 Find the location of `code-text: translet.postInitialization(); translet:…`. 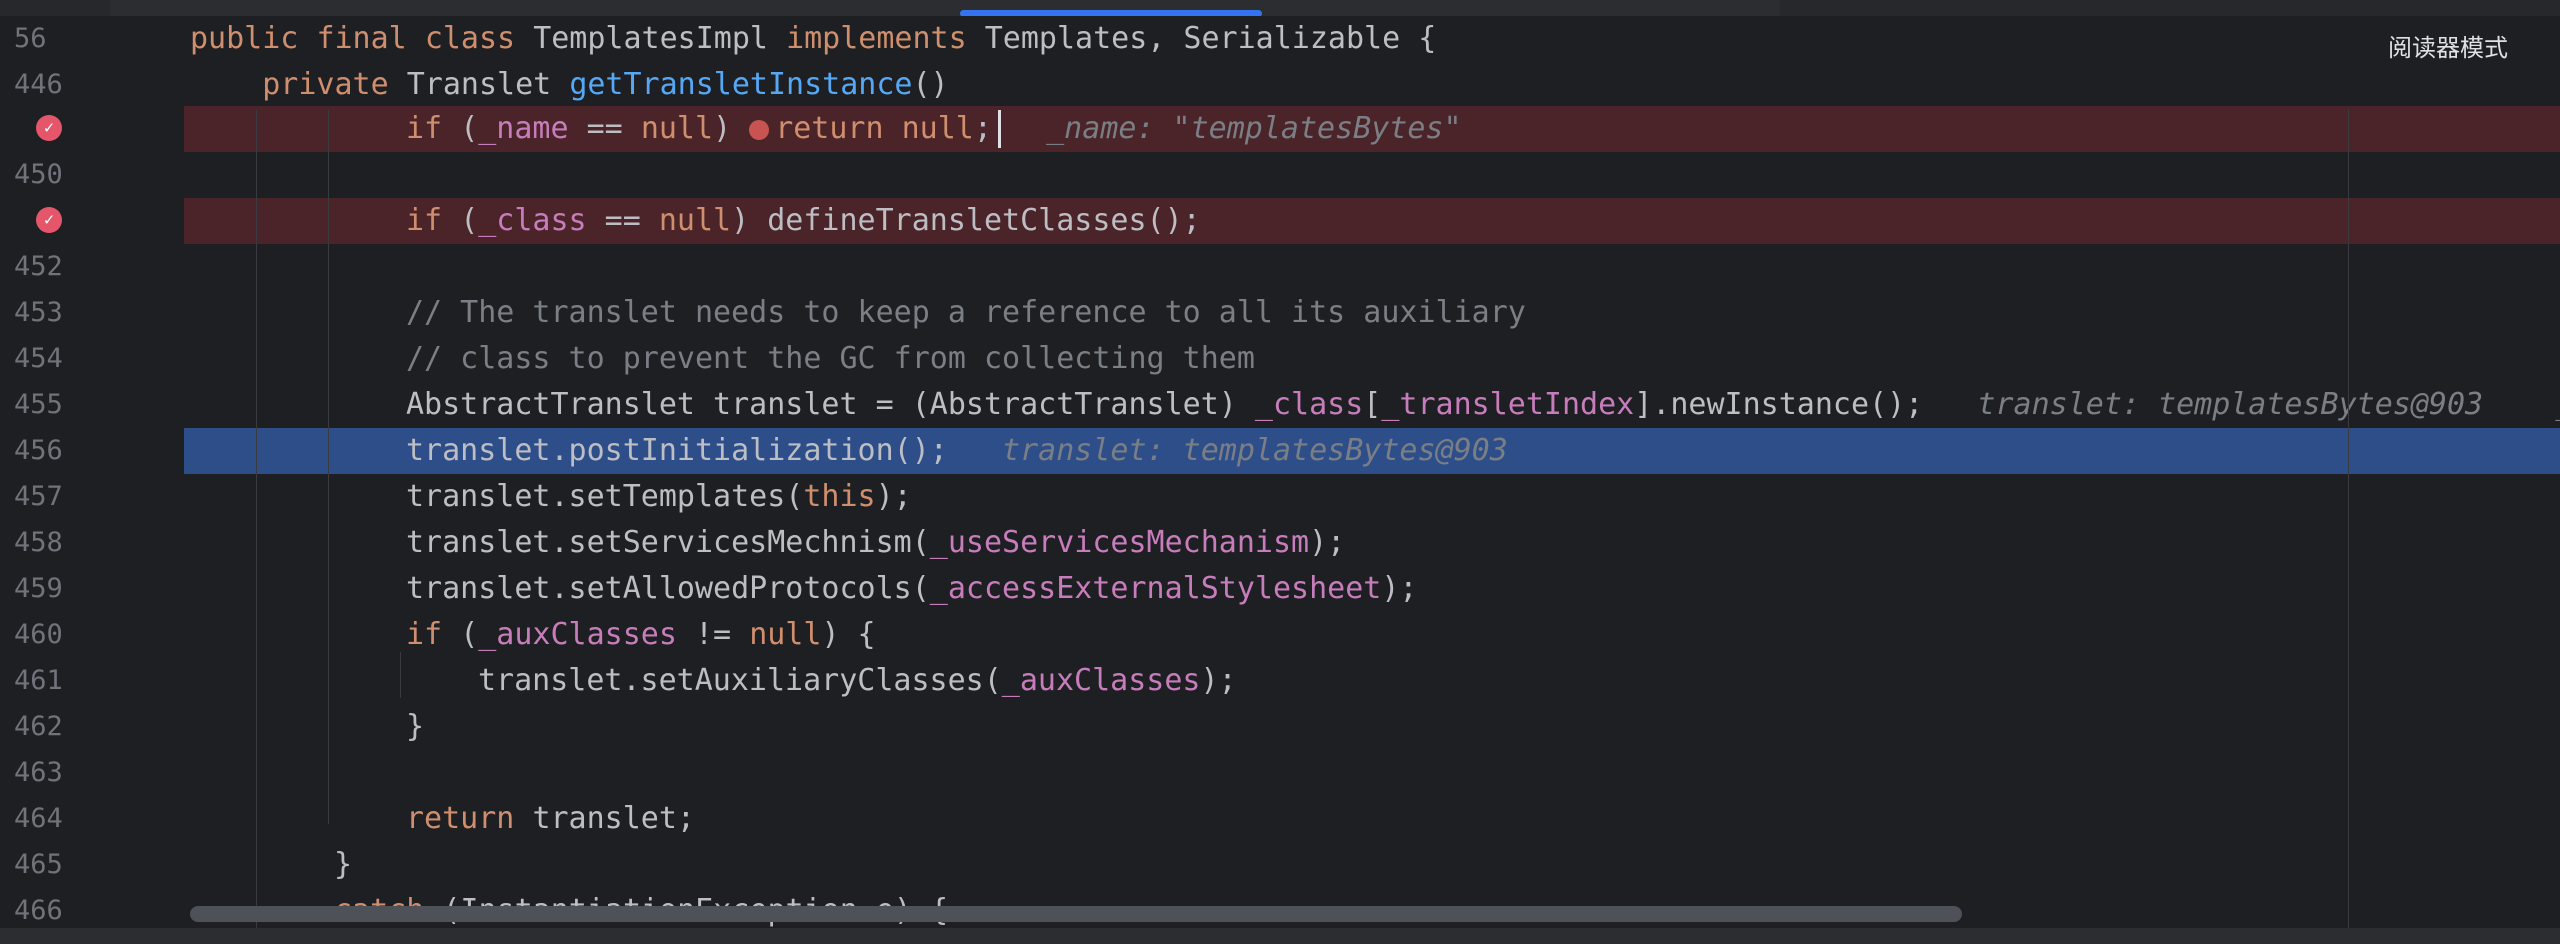

code-text: translet.postInitialization(); translet:… is located at coordinates (957, 451).